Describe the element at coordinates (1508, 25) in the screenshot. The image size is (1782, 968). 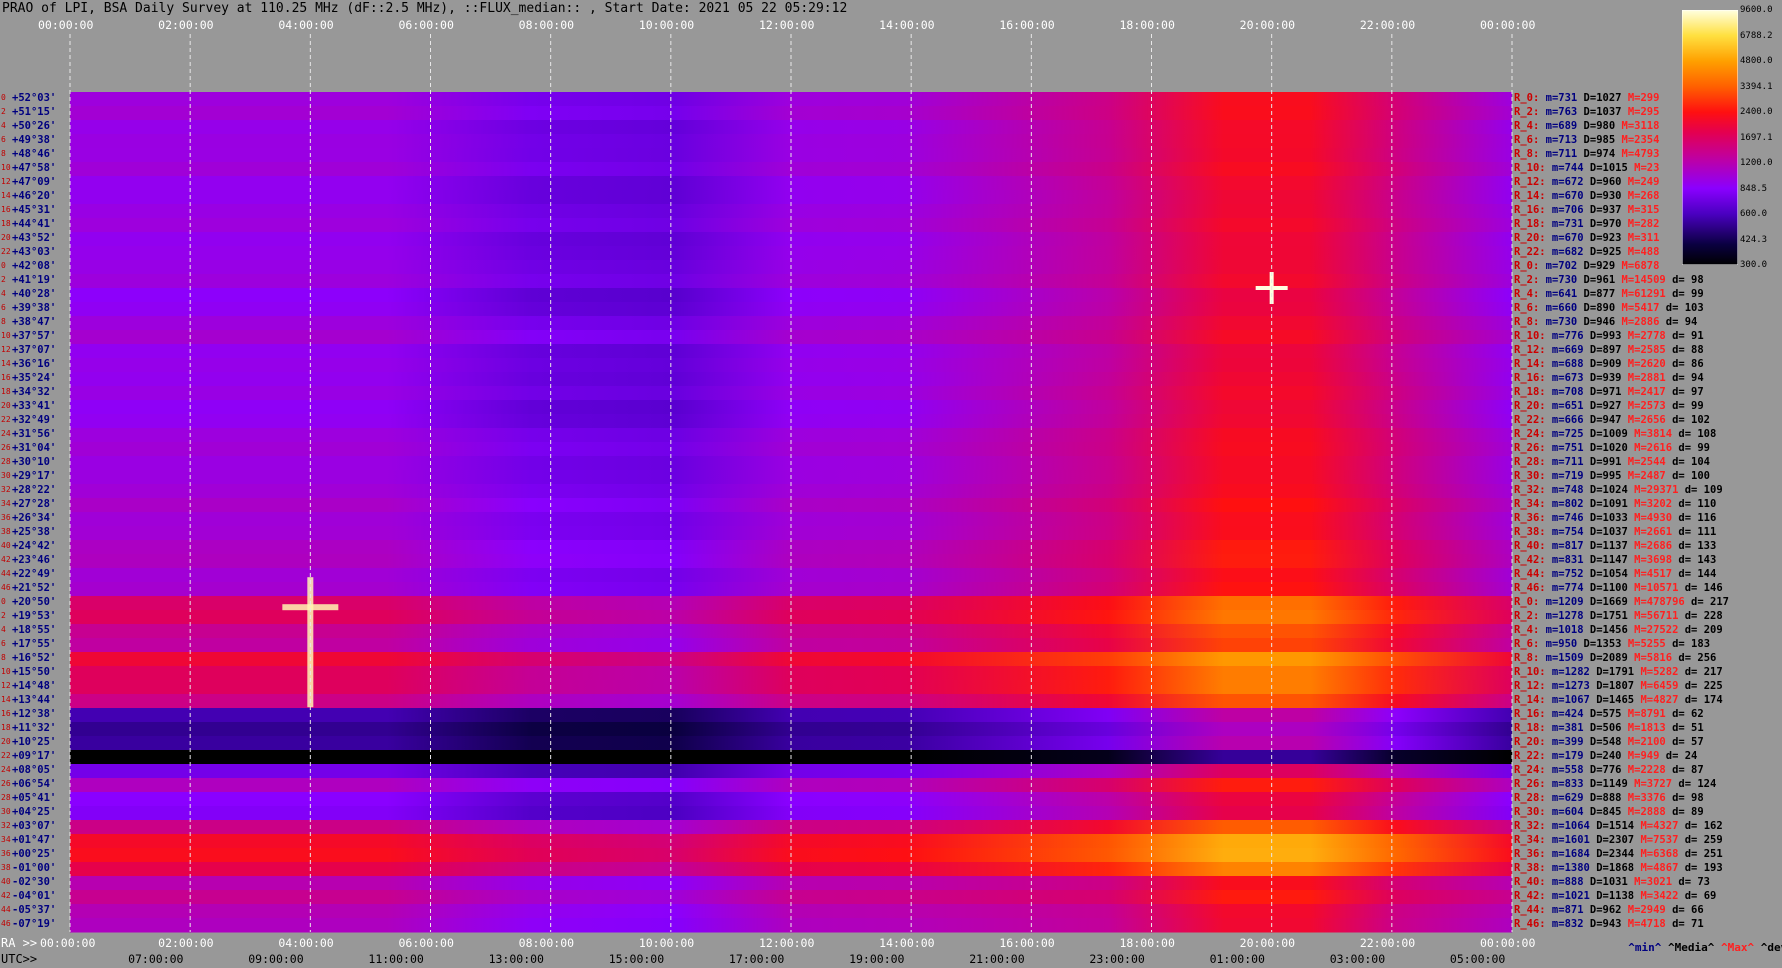
I see `top-ra-tick: 00:00:00` at that location.